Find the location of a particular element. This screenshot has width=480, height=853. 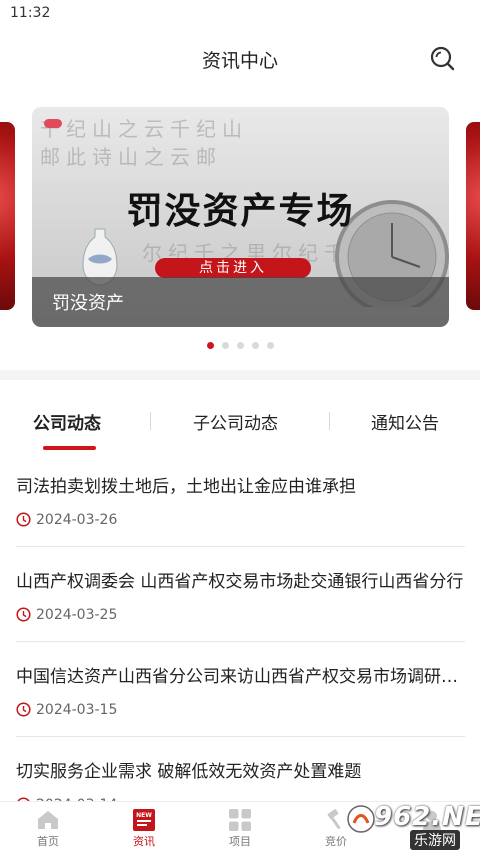

watermark-logo-icon is located at coordinates (361, 819).